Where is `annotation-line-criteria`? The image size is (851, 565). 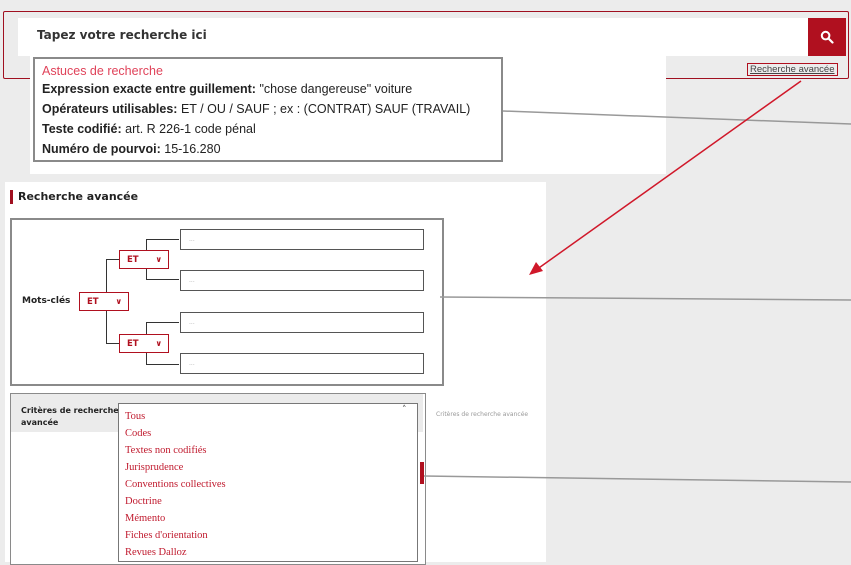
annotation-line-criteria is located at coordinates (637, 479).